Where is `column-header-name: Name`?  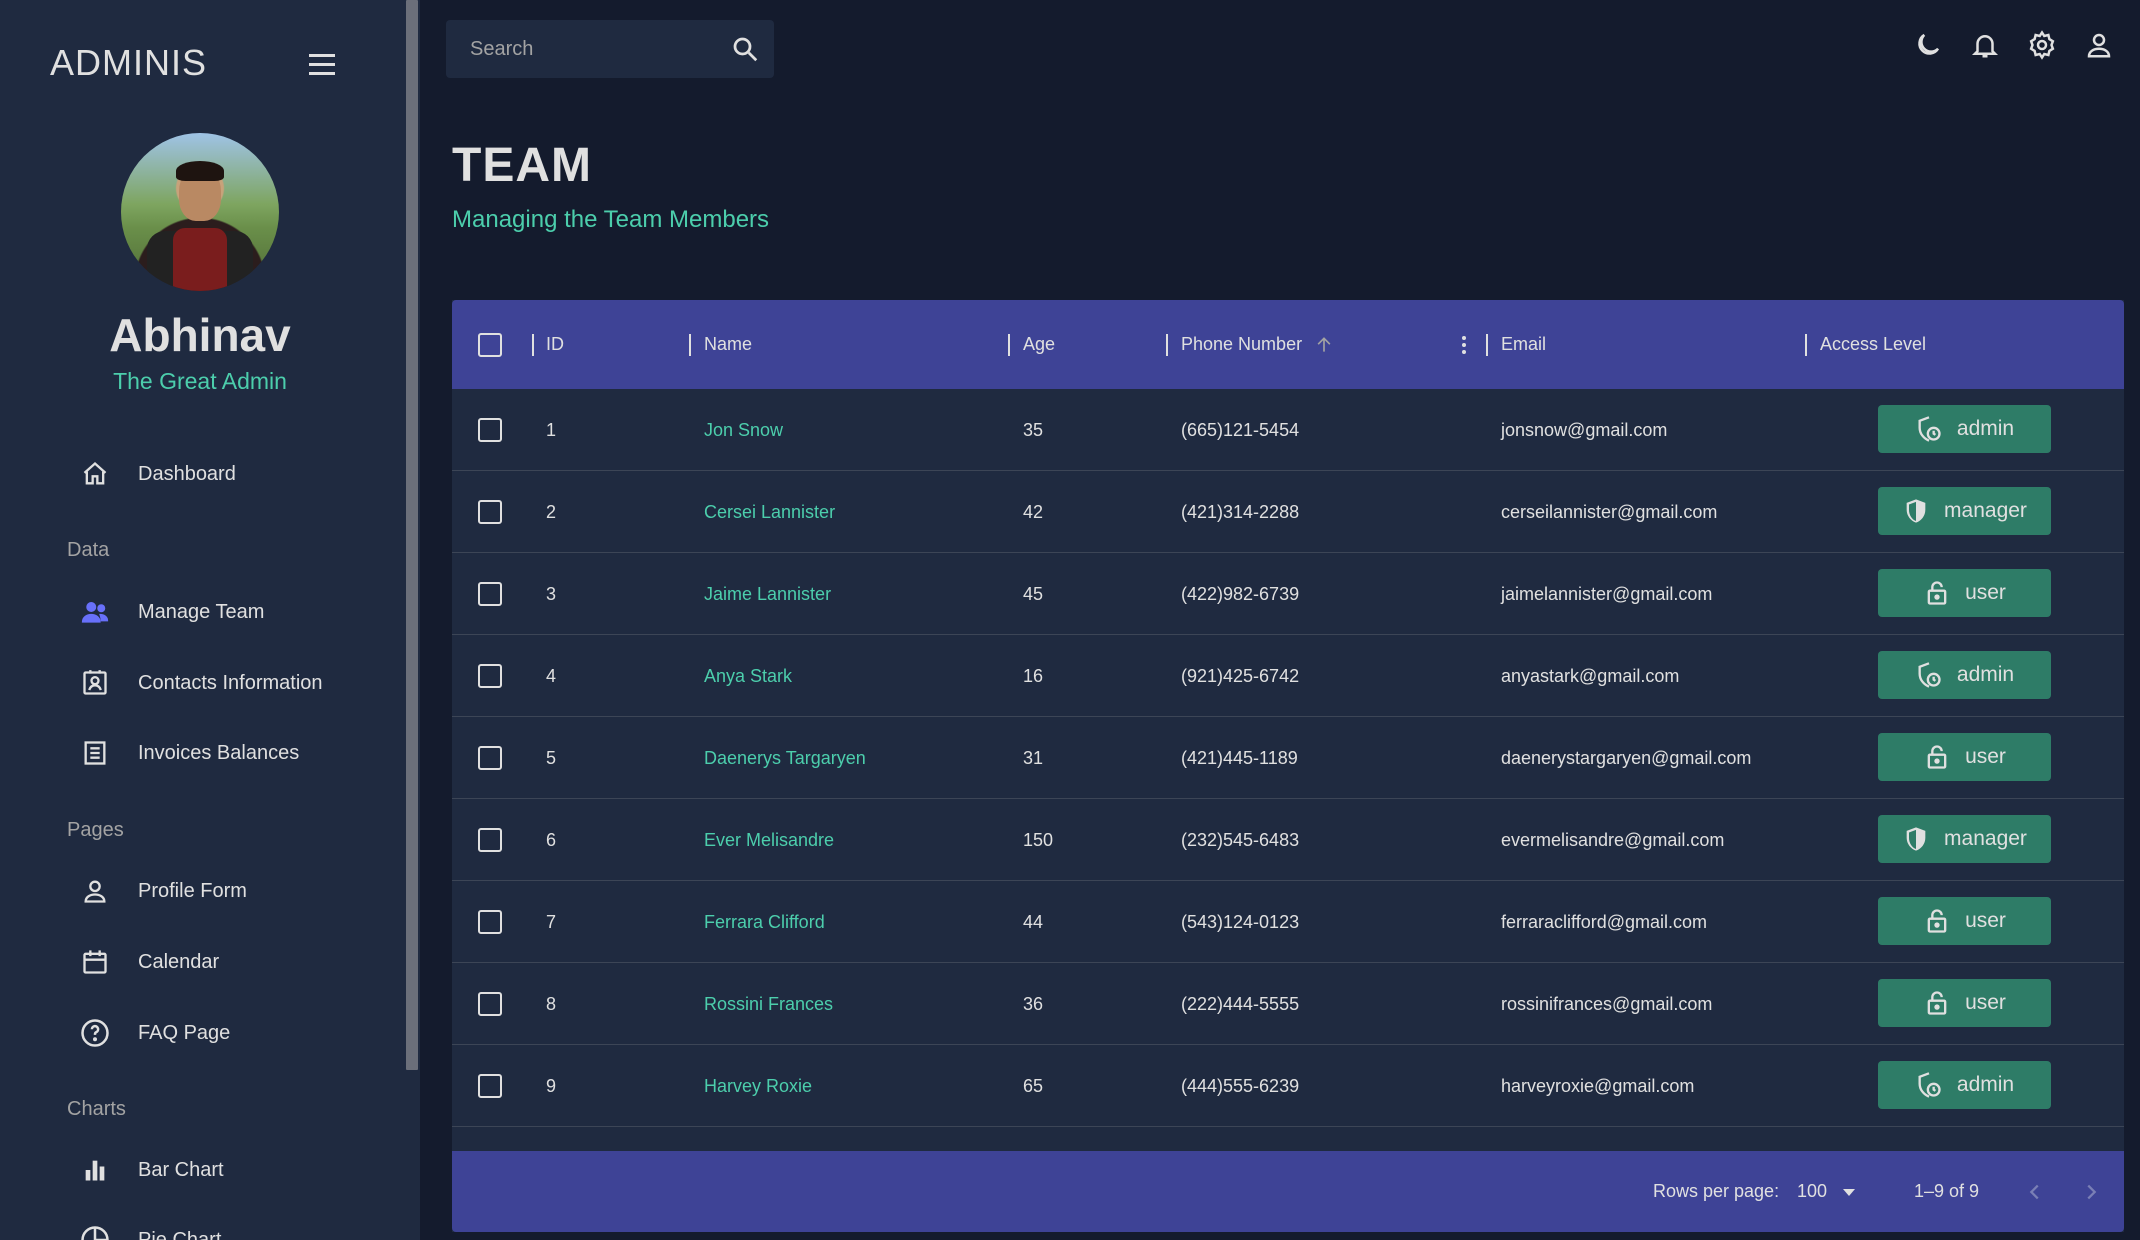 column-header-name: Name is located at coordinates (728, 344).